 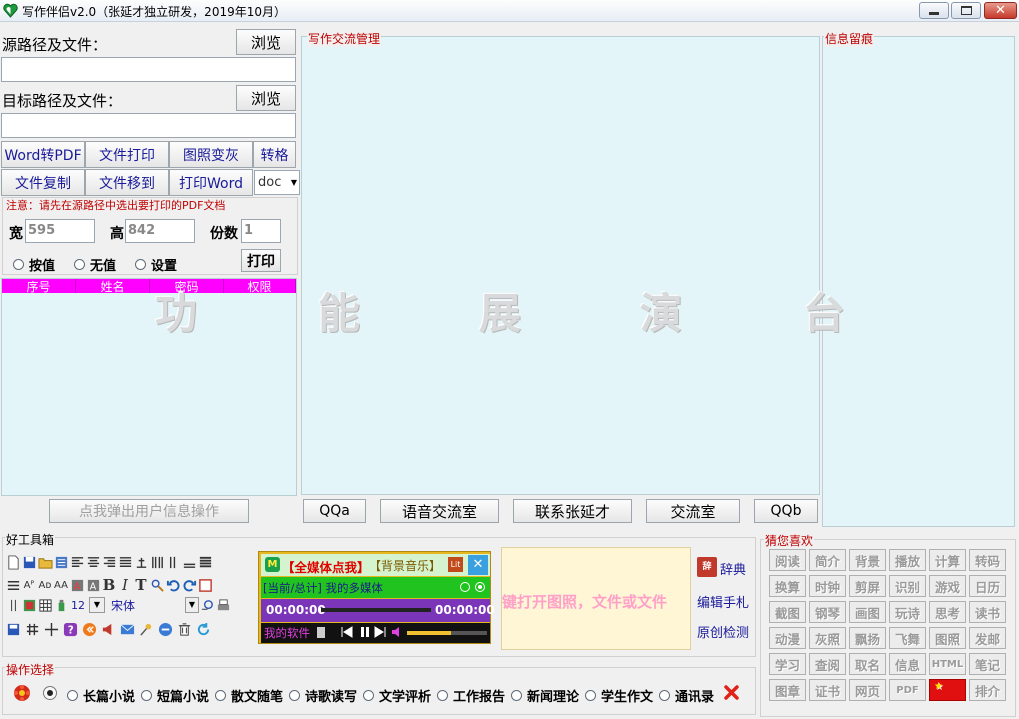 What do you see at coordinates (43, 154) in the screenshot?
I see `word-to-pdf-button: Word转PDF` at bounding box center [43, 154].